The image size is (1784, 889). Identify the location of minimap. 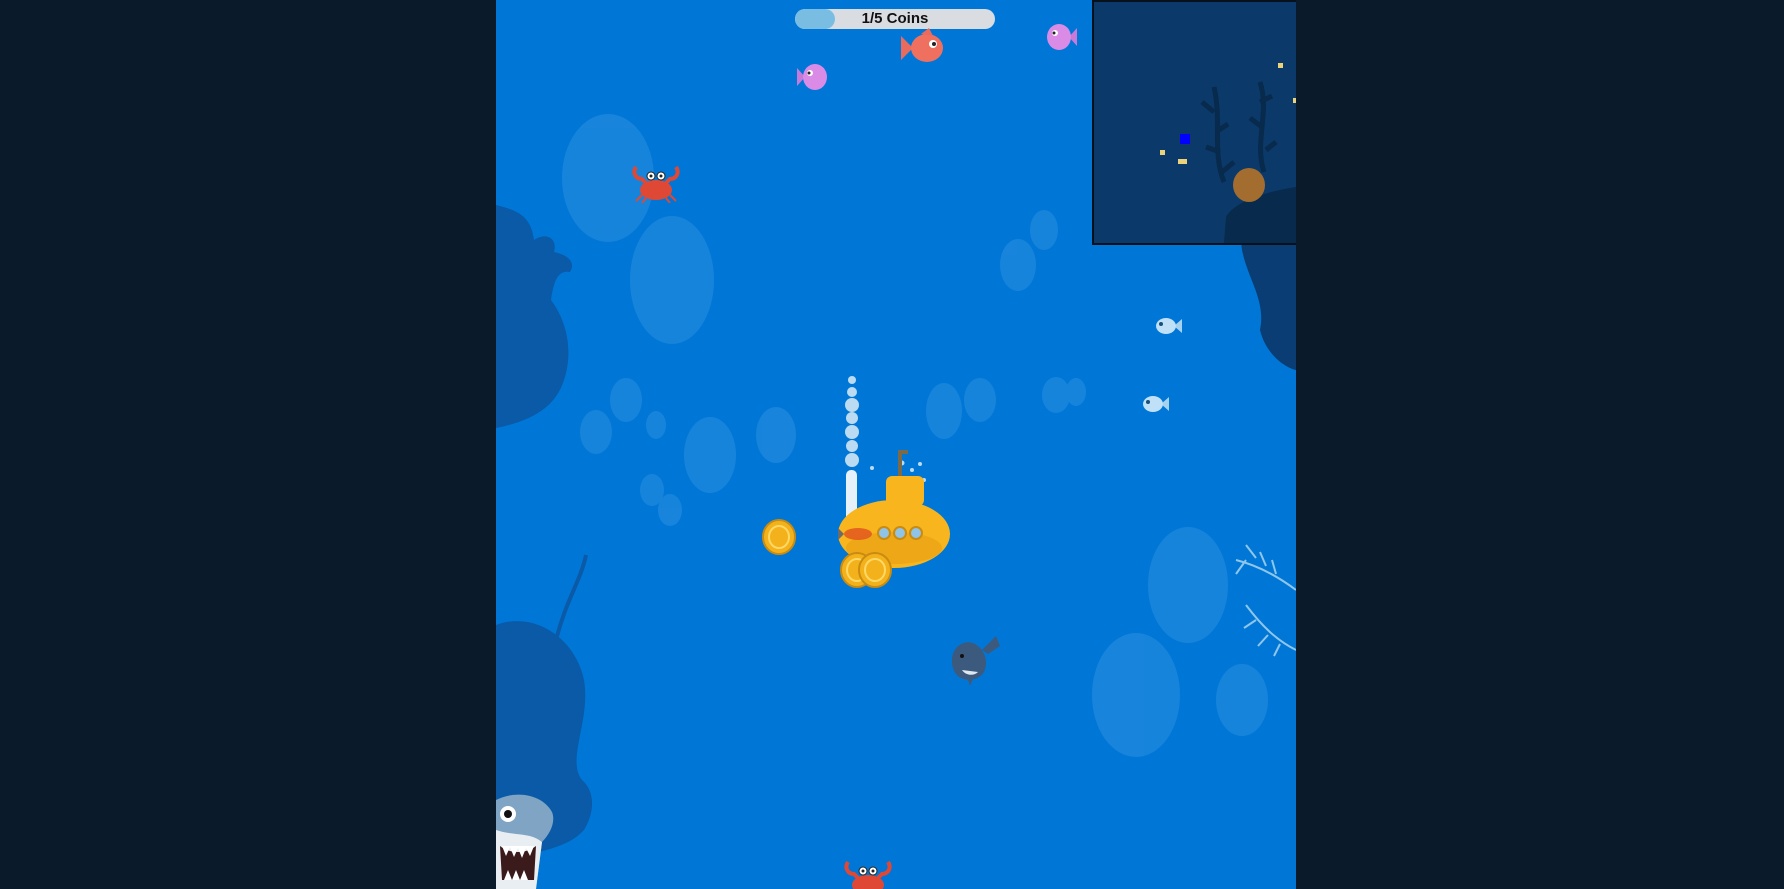
(1194, 122).